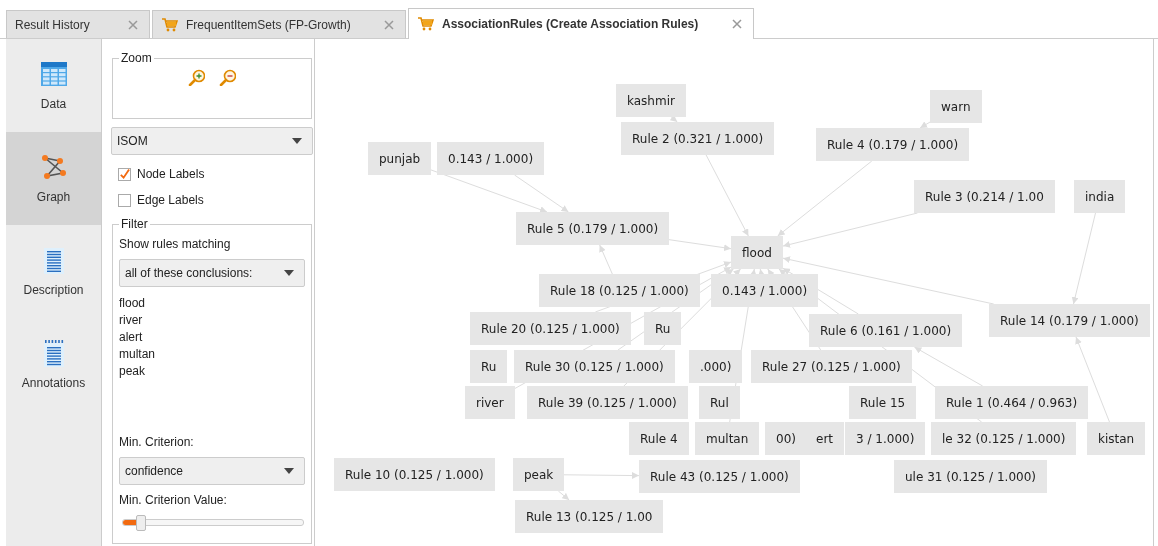 Image resolution: width=1158 pixels, height=546 pixels. What do you see at coordinates (161, 174) in the screenshot?
I see `checkbox: Node Labels` at bounding box center [161, 174].